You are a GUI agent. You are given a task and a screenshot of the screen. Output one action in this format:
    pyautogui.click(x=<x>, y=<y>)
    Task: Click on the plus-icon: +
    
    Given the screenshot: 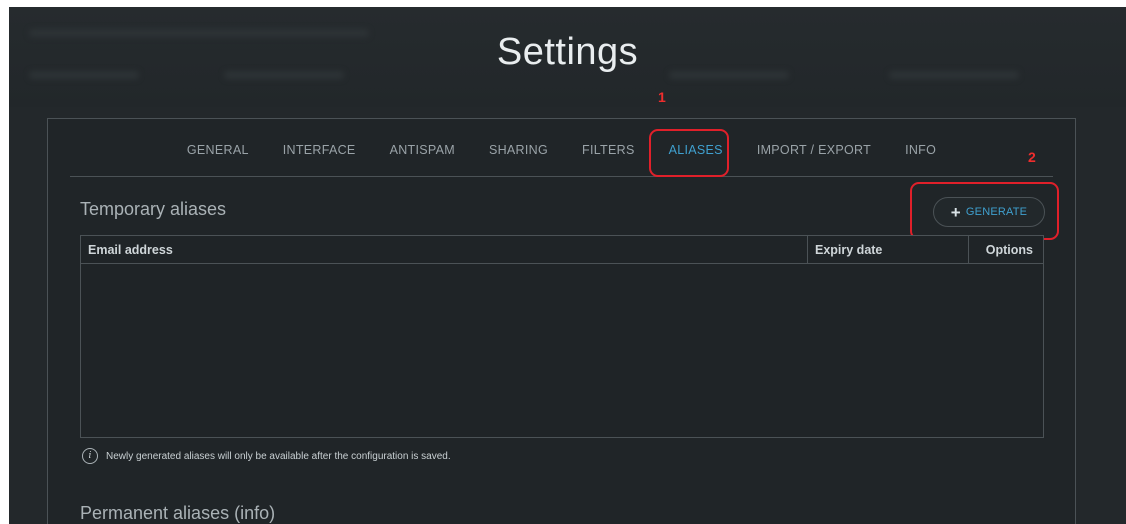 What is the action you would take?
    pyautogui.click(x=955, y=212)
    